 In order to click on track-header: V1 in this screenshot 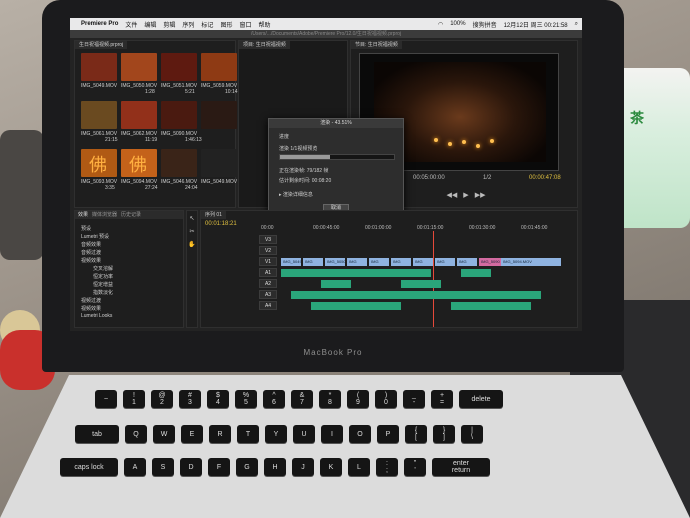, I will do `click(268, 261)`.